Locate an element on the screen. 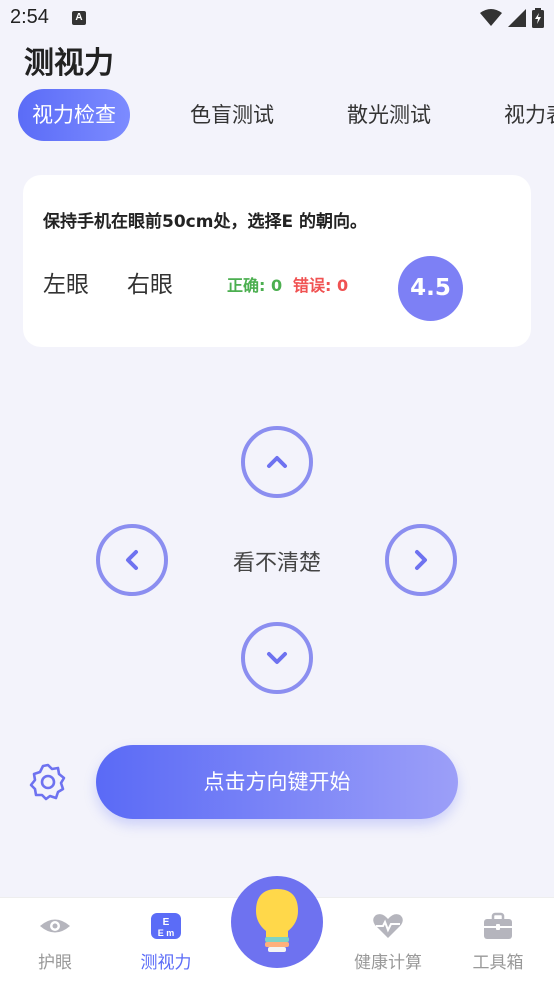 Image resolution: width=554 pixels, height=984 pixels. nav-item-toolbox: 工具箱 is located at coordinates (498, 941).